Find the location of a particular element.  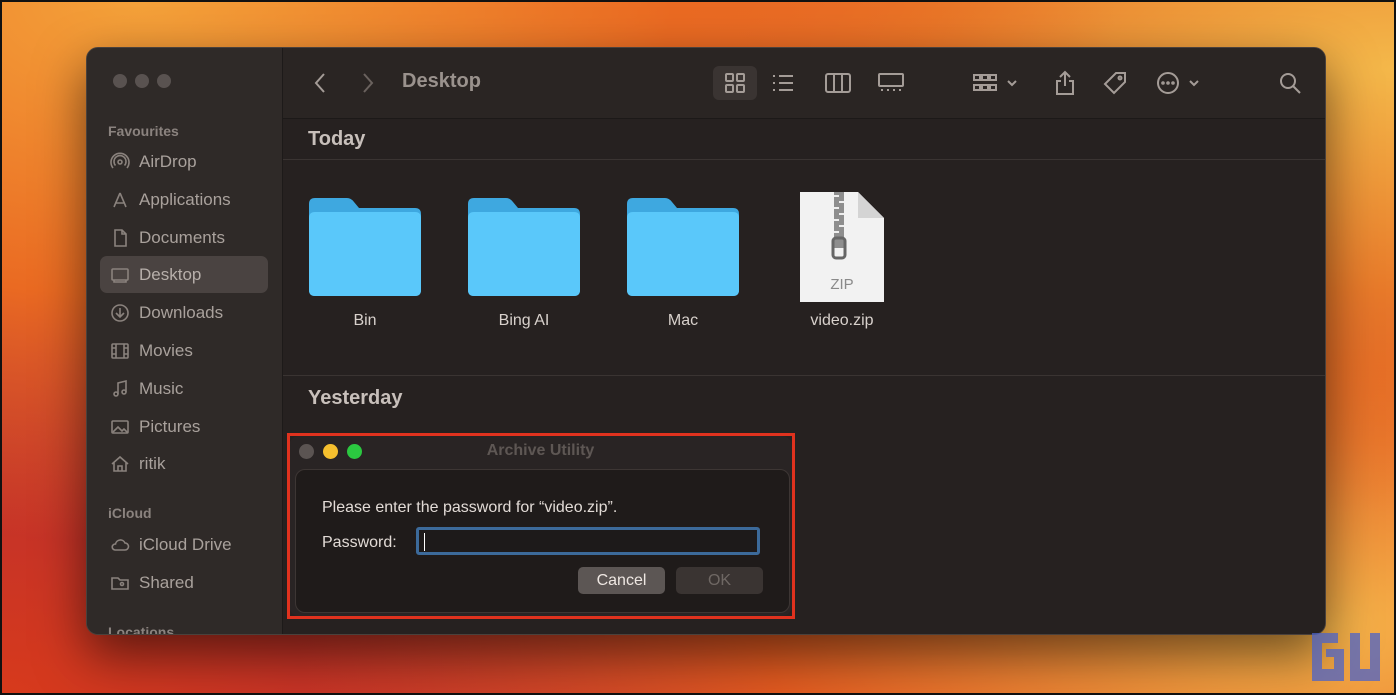

icloud-heading: iCloud is located at coordinates (130, 513).